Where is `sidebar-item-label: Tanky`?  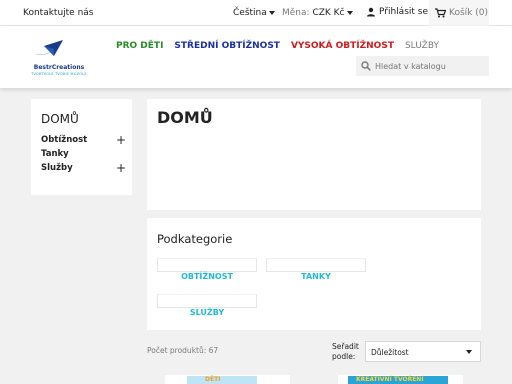
sidebar-item-label: Tanky is located at coordinates (55, 154).